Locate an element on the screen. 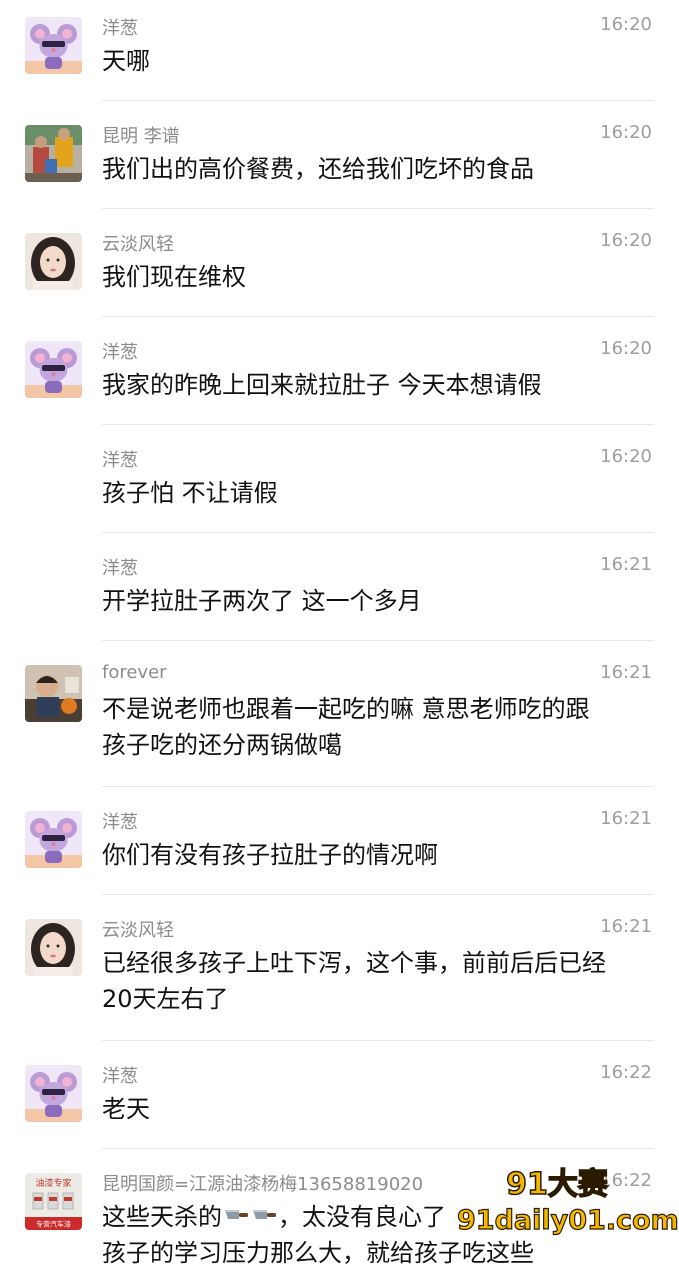 This screenshot has width=679, height=1280. photo-avatar-family-icon is located at coordinates (53, 153).